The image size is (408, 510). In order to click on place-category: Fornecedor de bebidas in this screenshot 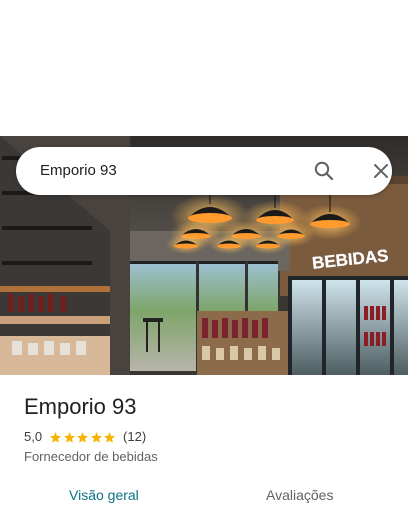, I will do `click(91, 456)`.